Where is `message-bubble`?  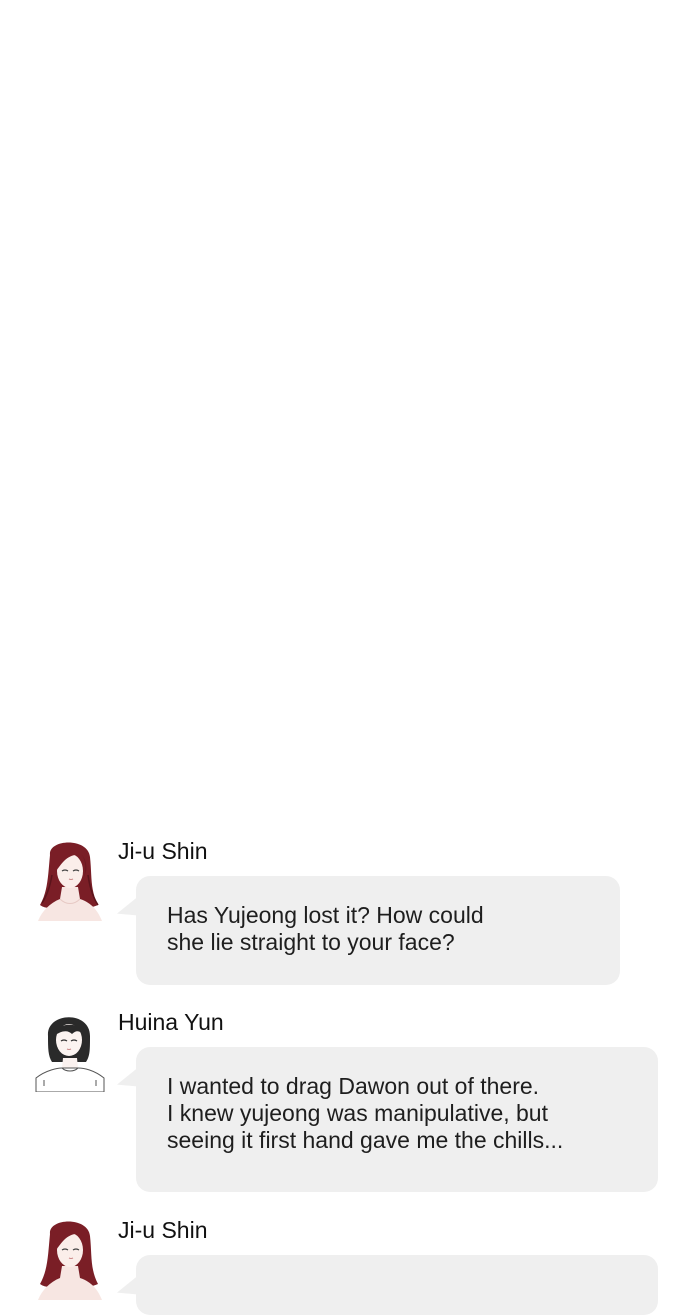
message-bubble is located at coordinates (397, 1285).